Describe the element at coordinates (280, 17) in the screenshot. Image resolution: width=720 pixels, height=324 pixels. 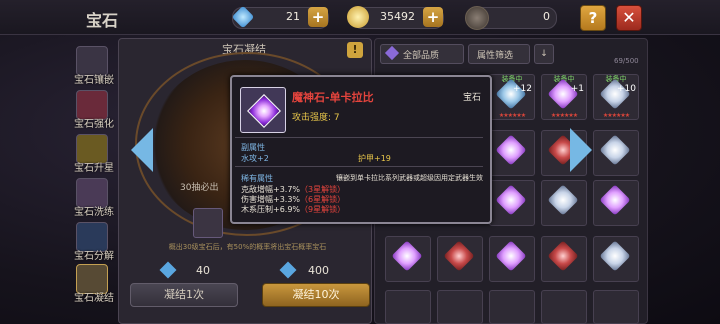
I see `diamond-resource: 21 +` at that location.